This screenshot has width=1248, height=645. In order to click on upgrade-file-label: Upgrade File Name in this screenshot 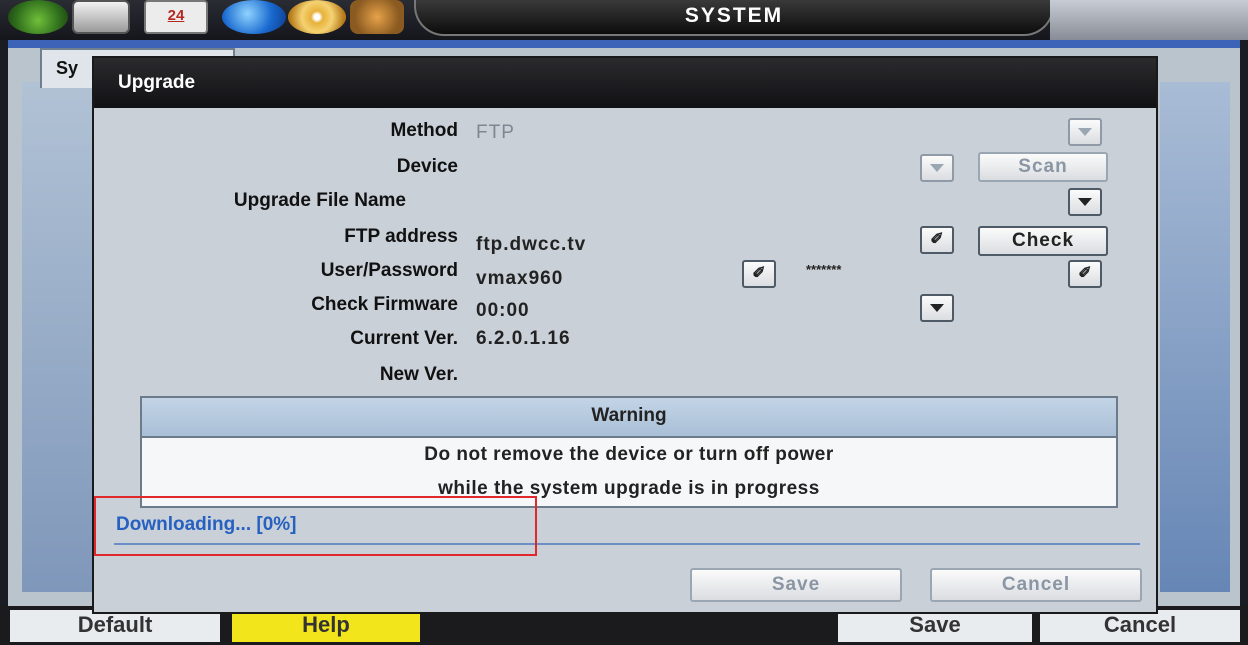, I will do `click(319, 200)`.